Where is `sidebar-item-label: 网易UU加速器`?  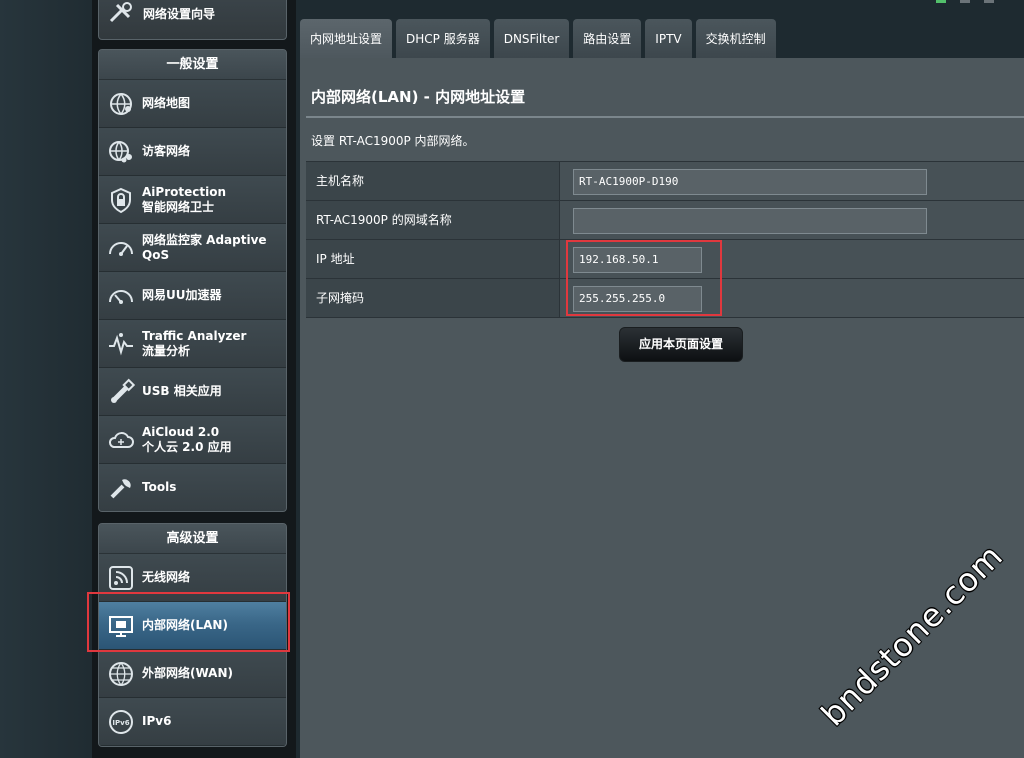
sidebar-item-label: 网易UU加速器 is located at coordinates (182, 295).